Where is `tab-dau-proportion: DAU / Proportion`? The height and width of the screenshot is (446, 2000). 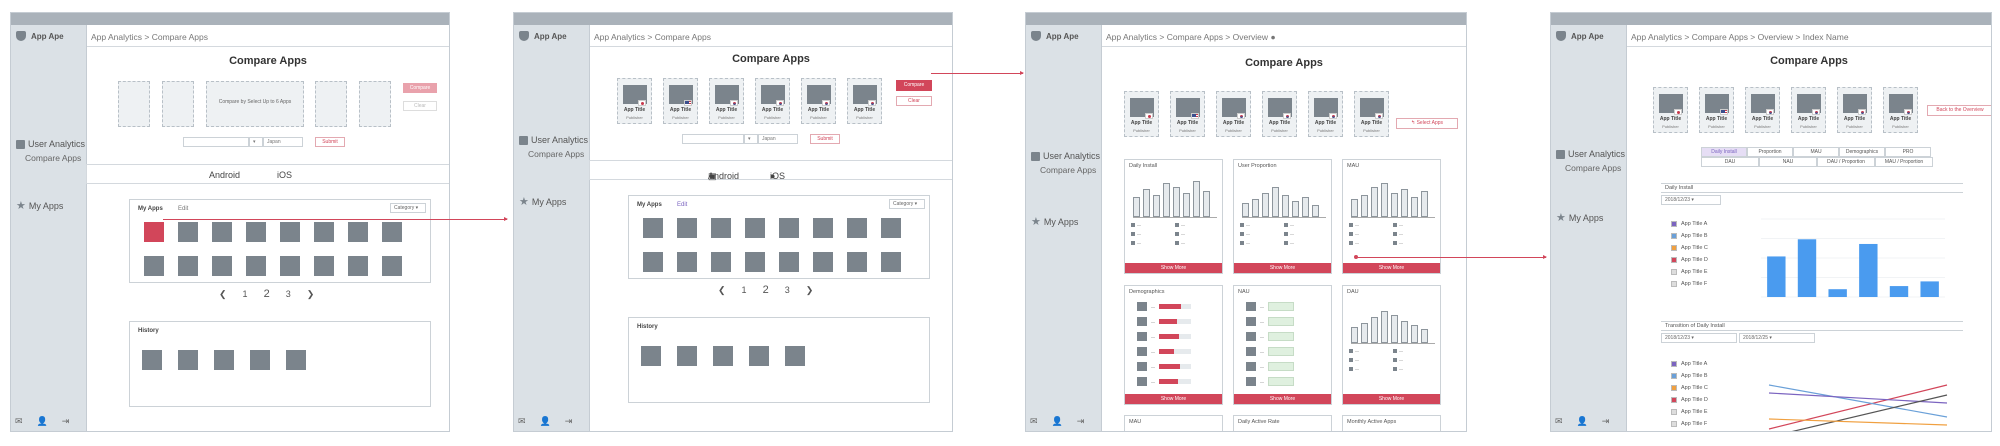 tab-dau-proportion: DAU / Proportion is located at coordinates (1846, 162).